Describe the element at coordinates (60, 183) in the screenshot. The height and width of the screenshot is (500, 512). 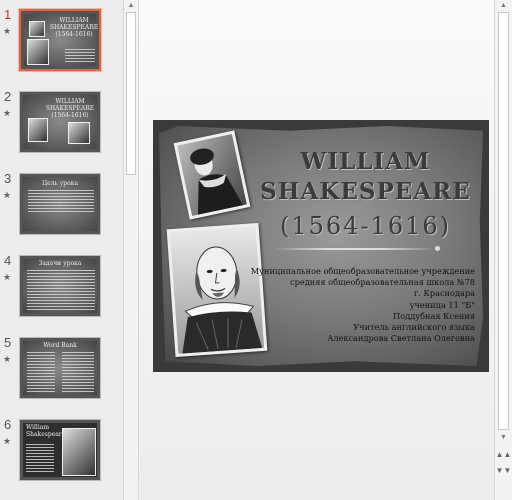
I see `thumbnail-title: Цель урока` at that location.